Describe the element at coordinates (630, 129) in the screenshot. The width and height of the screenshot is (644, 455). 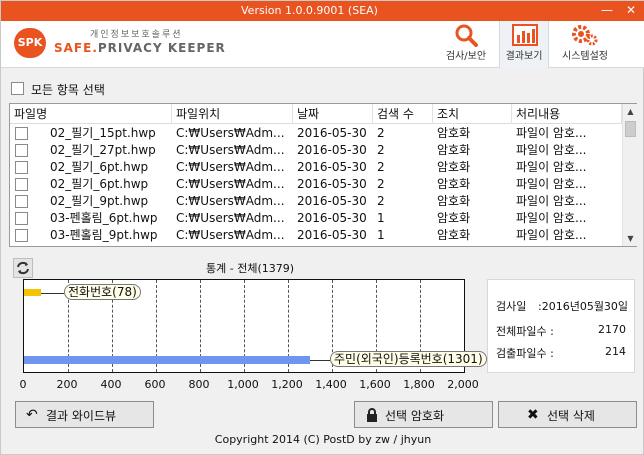
I see `scroll-thumb` at that location.